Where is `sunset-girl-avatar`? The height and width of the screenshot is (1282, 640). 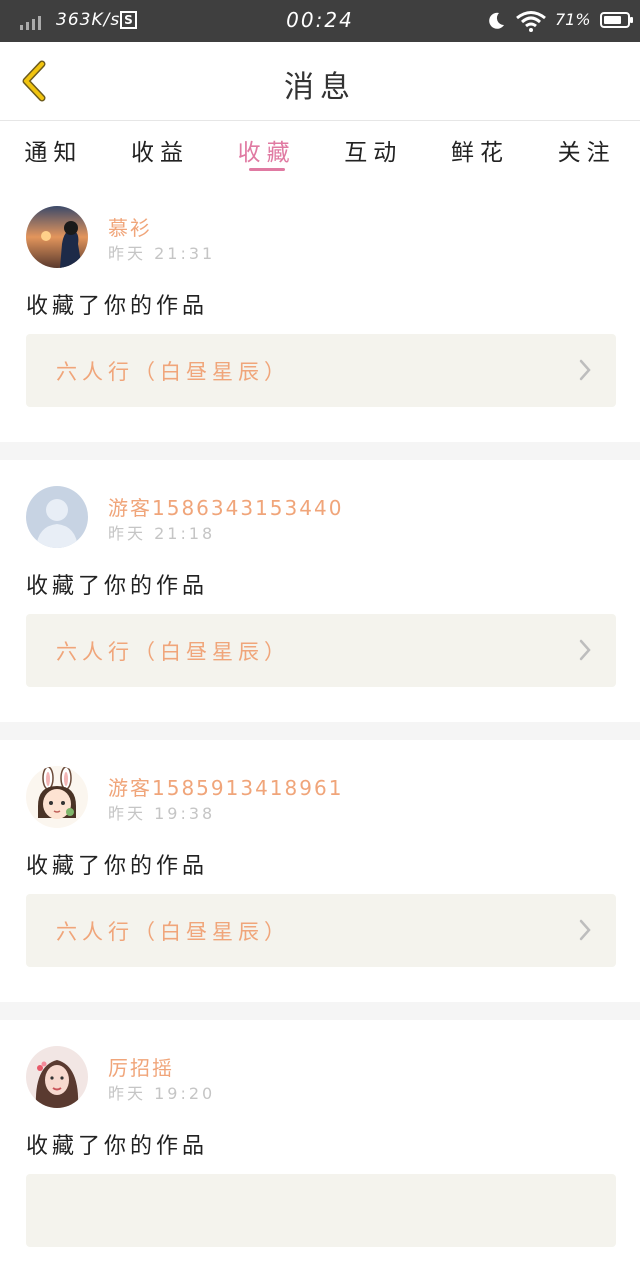 sunset-girl-avatar is located at coordinates (57, 237).